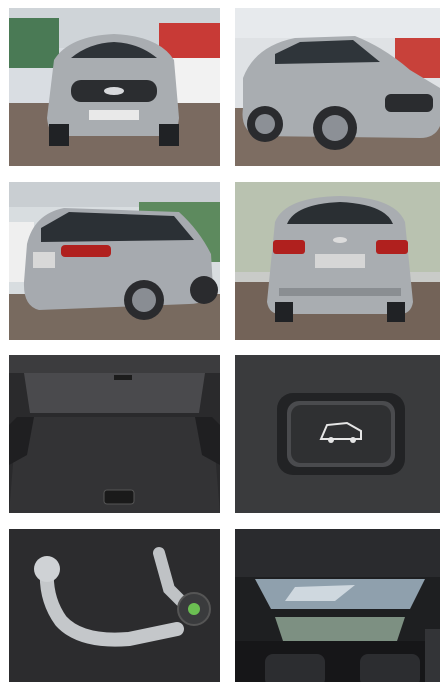 The image size is (440, 682). I want to click on photo-tow-hitch, so click(114, 605).